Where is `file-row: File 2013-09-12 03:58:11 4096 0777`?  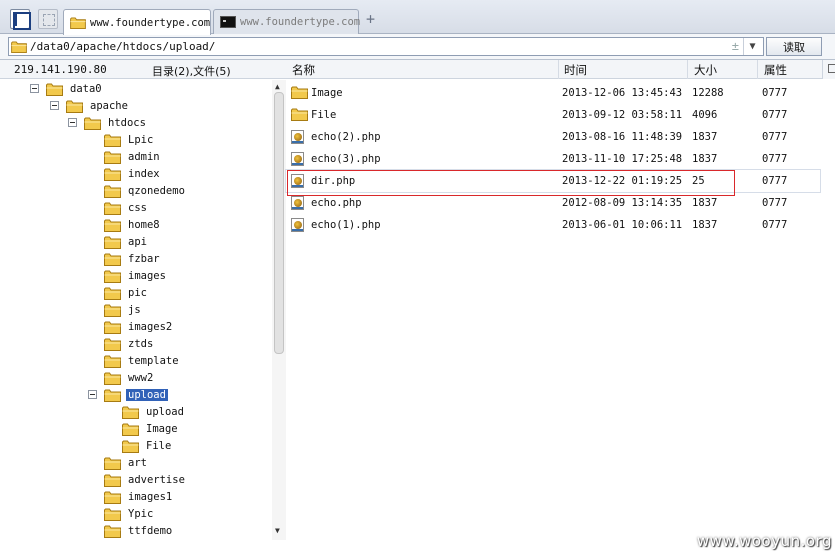
file-row: File 2013-09-12 03:58:11 4096 0777 is located at coordinates (553, 115).